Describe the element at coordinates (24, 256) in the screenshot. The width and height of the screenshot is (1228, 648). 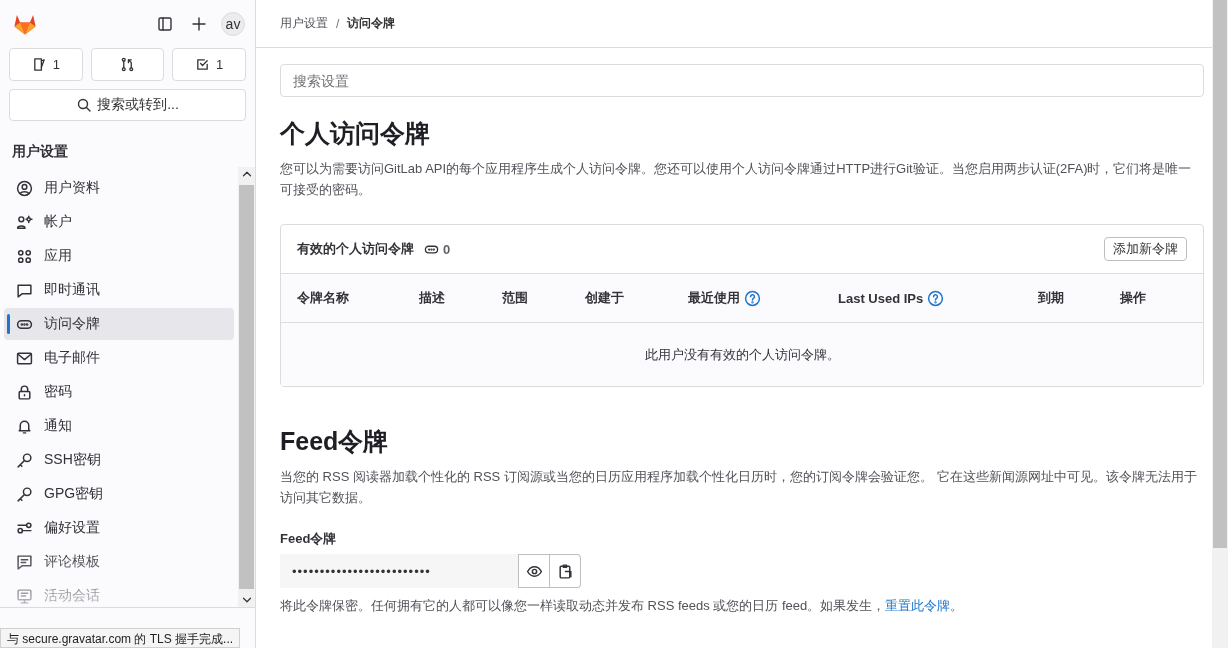
I see `grid-icon` at that location.